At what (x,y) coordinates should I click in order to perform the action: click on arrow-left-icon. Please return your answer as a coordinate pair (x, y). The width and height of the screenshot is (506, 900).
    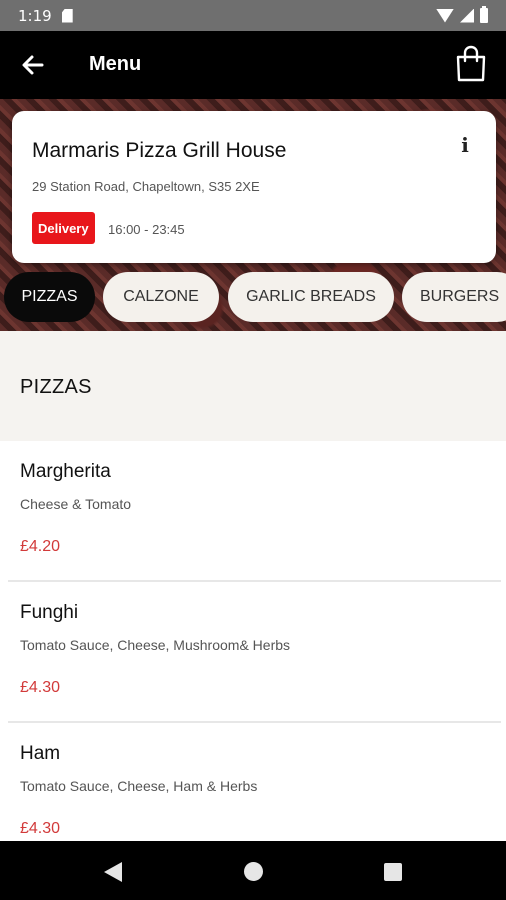
    Looking at the image, I should click on (33, 65).